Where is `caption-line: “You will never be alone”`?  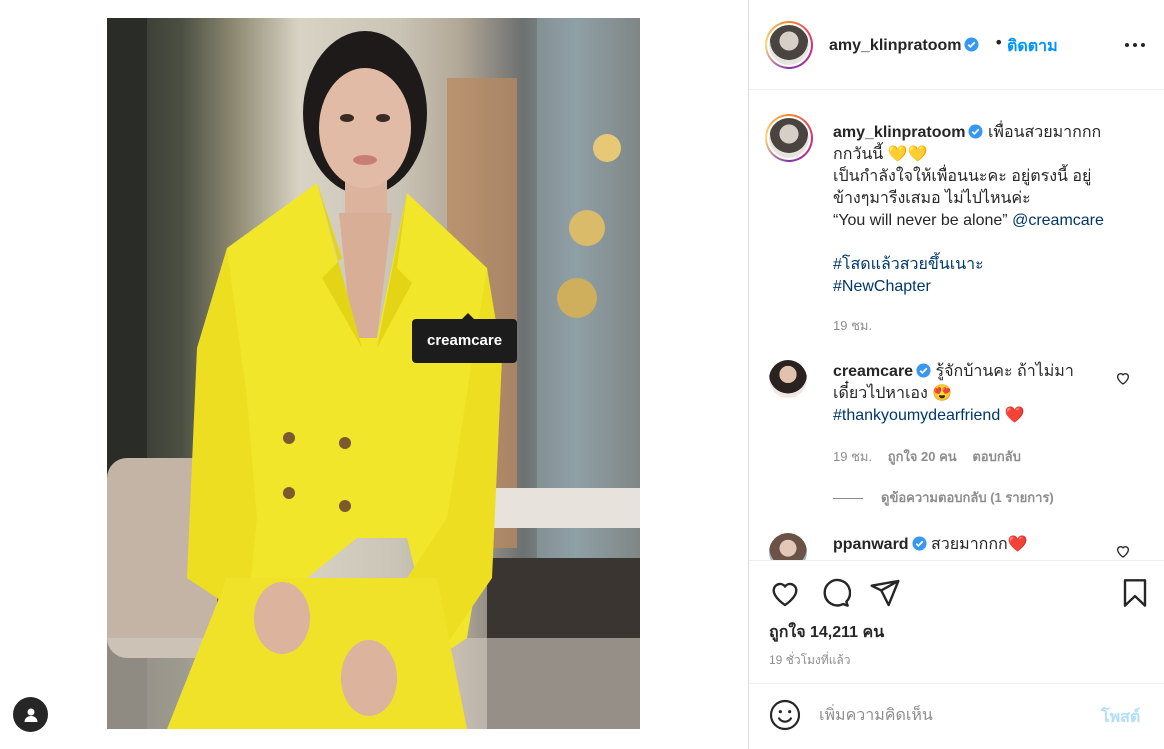 caption-line: “You will never be alone” is located at coordinates (920, 220).